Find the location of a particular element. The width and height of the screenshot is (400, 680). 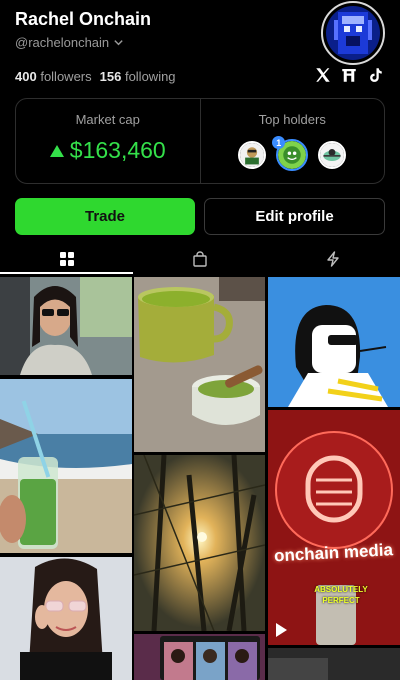

media-selfie-car is located at coordinates (66, 326).